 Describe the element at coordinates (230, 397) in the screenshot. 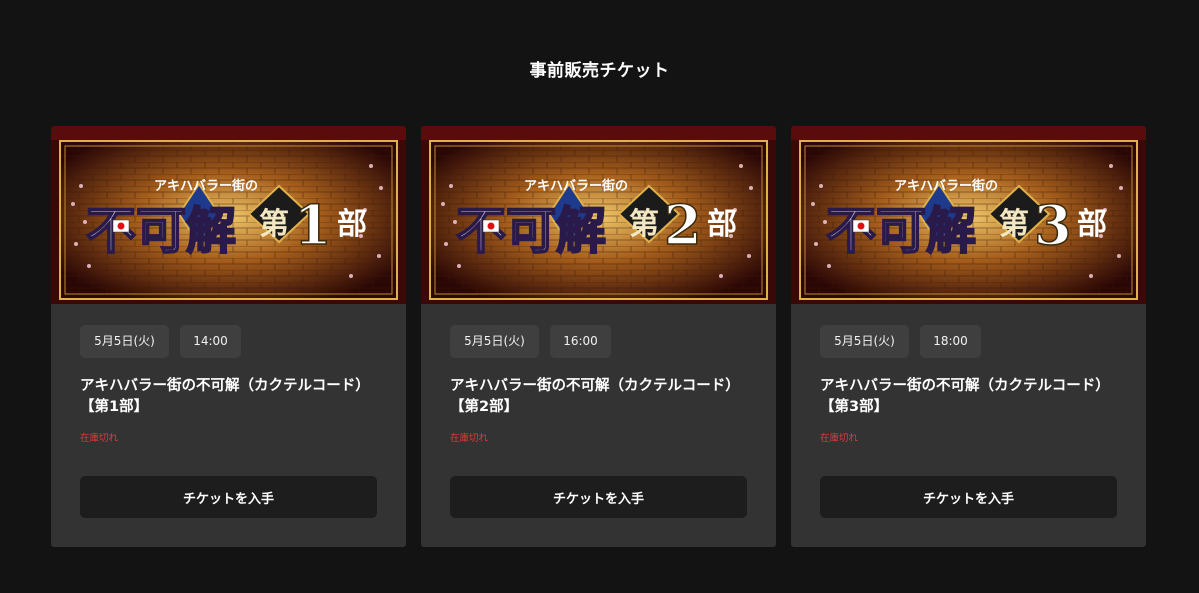

I see `event-title: アキハバラー街の不可解（カクテルコード） 【第1部】` at that location.